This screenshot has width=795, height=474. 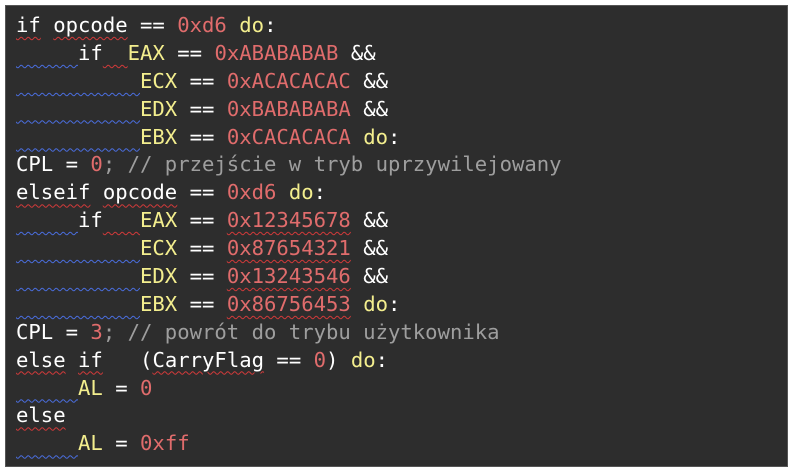 What do you see at coordinates (332, 164) in the screenshot?
I see `code-token-comment: ; // przejście w tryb uprzywilejowany` at bounding box center [332, 164].